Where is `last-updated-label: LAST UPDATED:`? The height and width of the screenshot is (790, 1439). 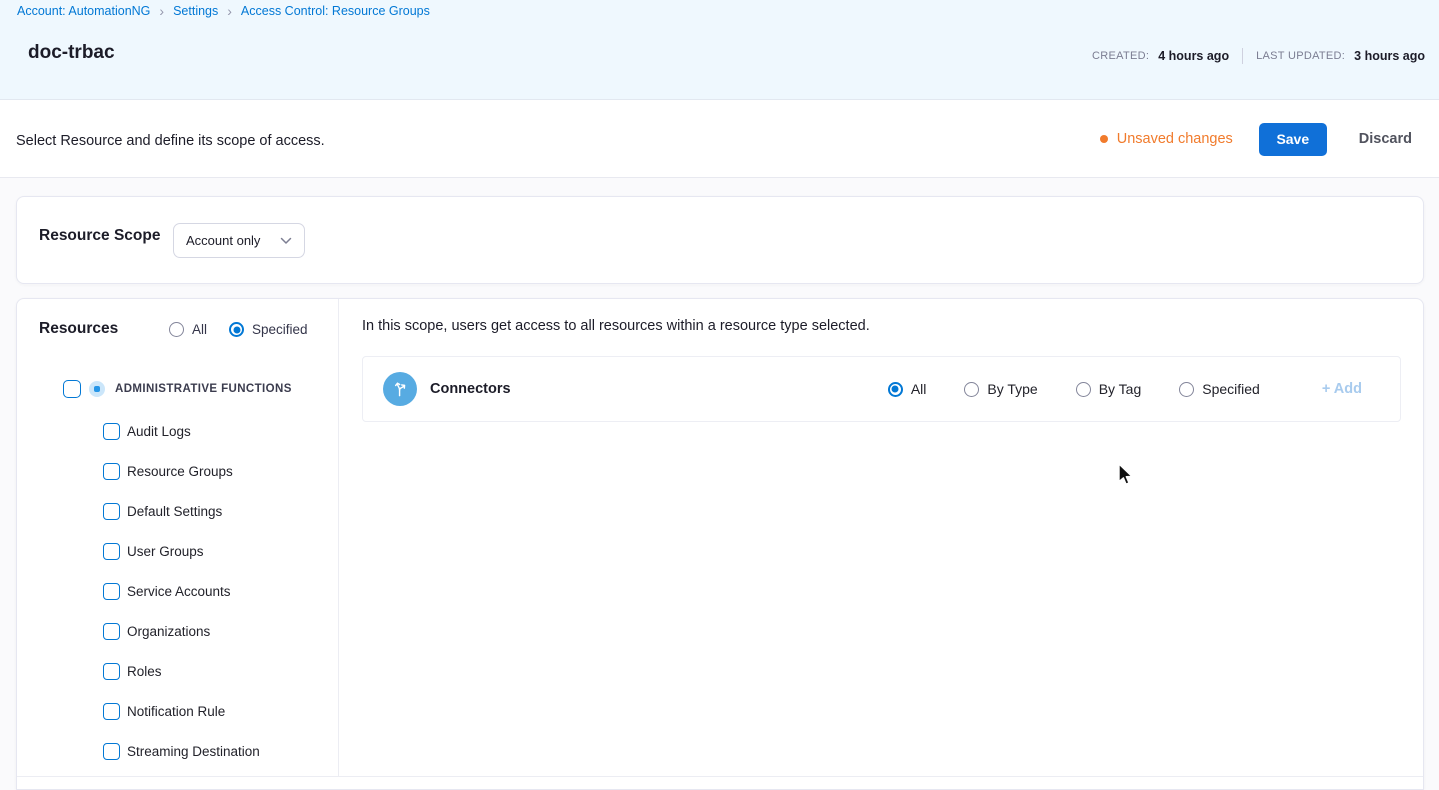
last-updated-label: LAST UPDATED: is located at coordinates (1301, 56).